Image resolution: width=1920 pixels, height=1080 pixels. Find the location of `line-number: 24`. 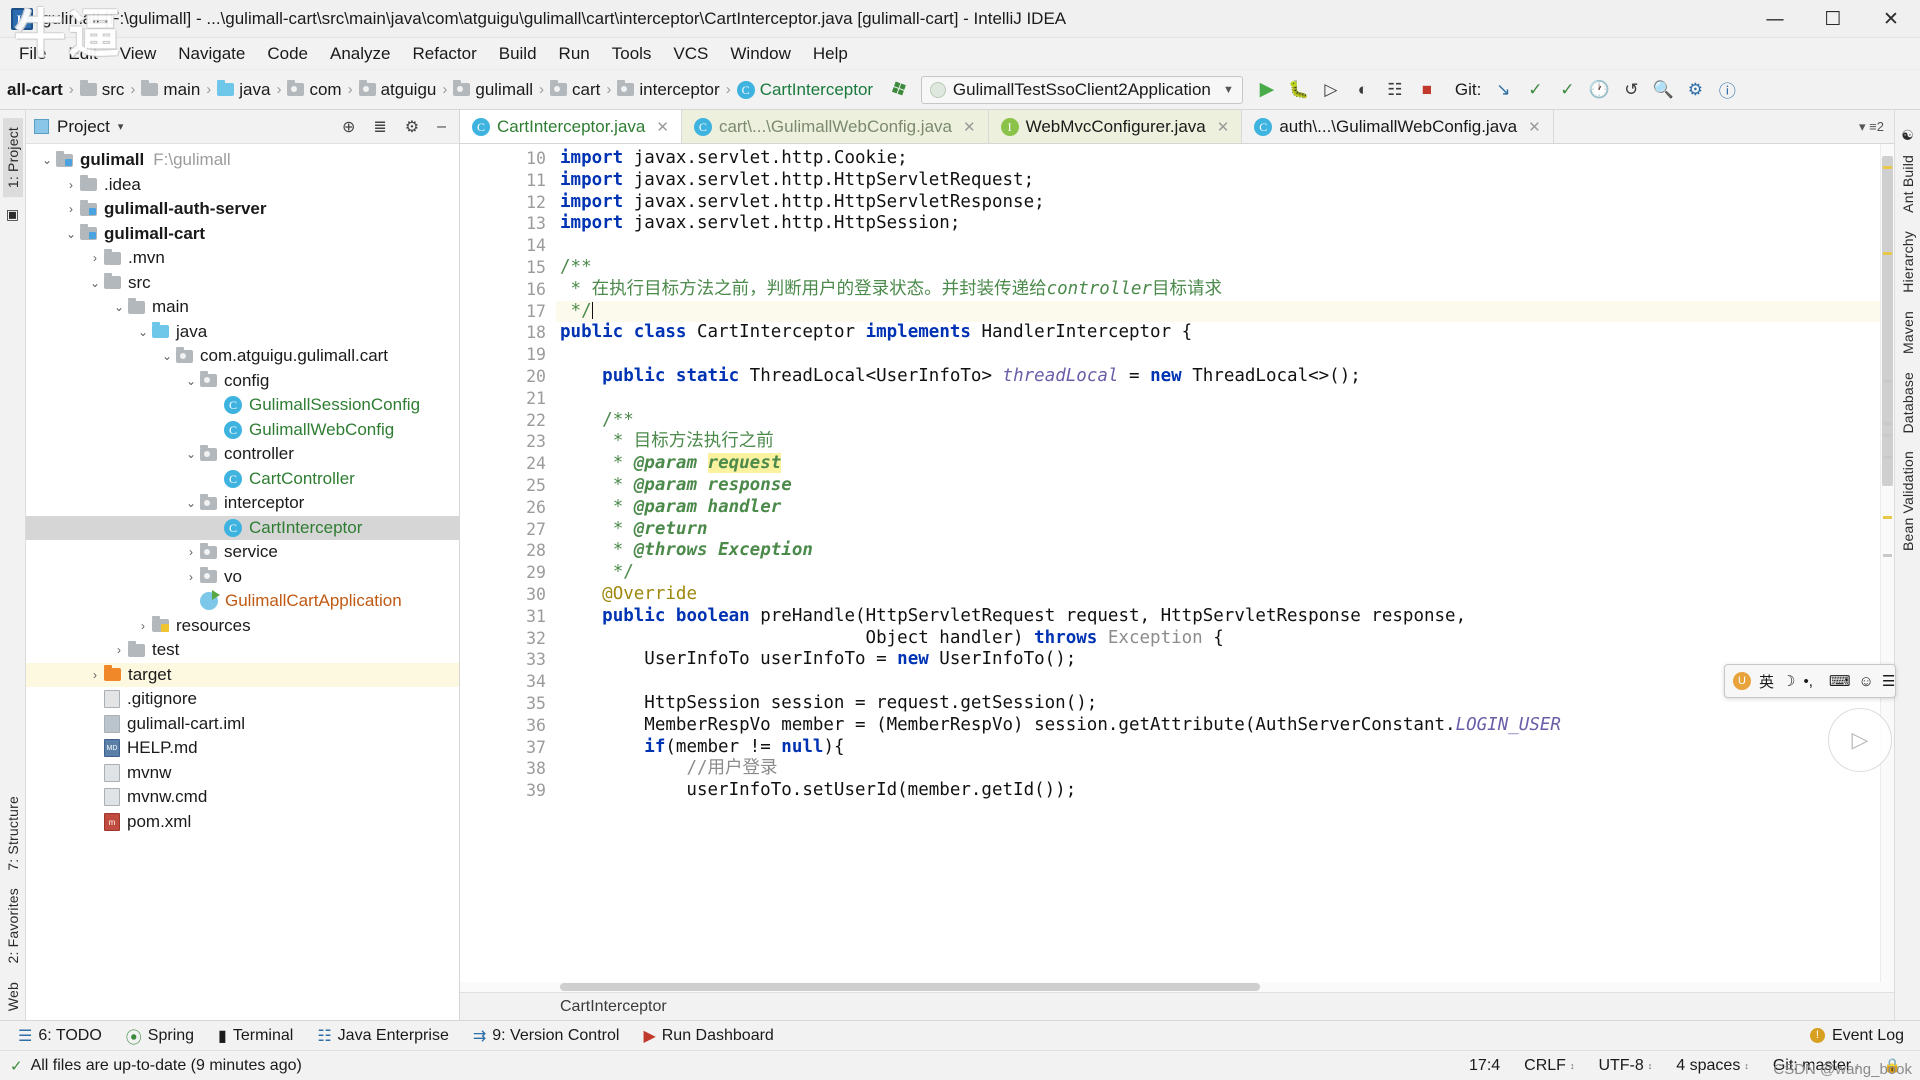

line-number: 24 is located at coordinates (508, 464).